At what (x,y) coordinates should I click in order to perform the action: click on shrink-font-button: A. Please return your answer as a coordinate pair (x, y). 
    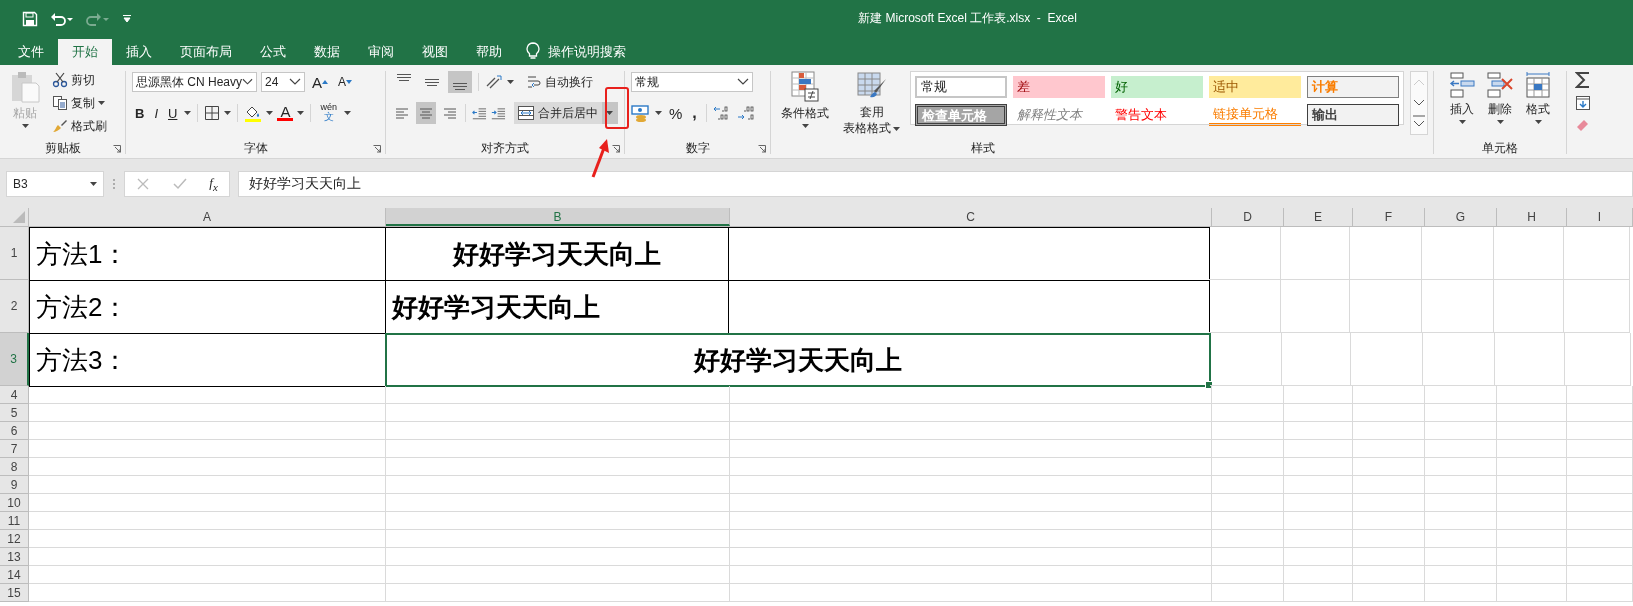
    Looking at the image, I should click on (345, 82).